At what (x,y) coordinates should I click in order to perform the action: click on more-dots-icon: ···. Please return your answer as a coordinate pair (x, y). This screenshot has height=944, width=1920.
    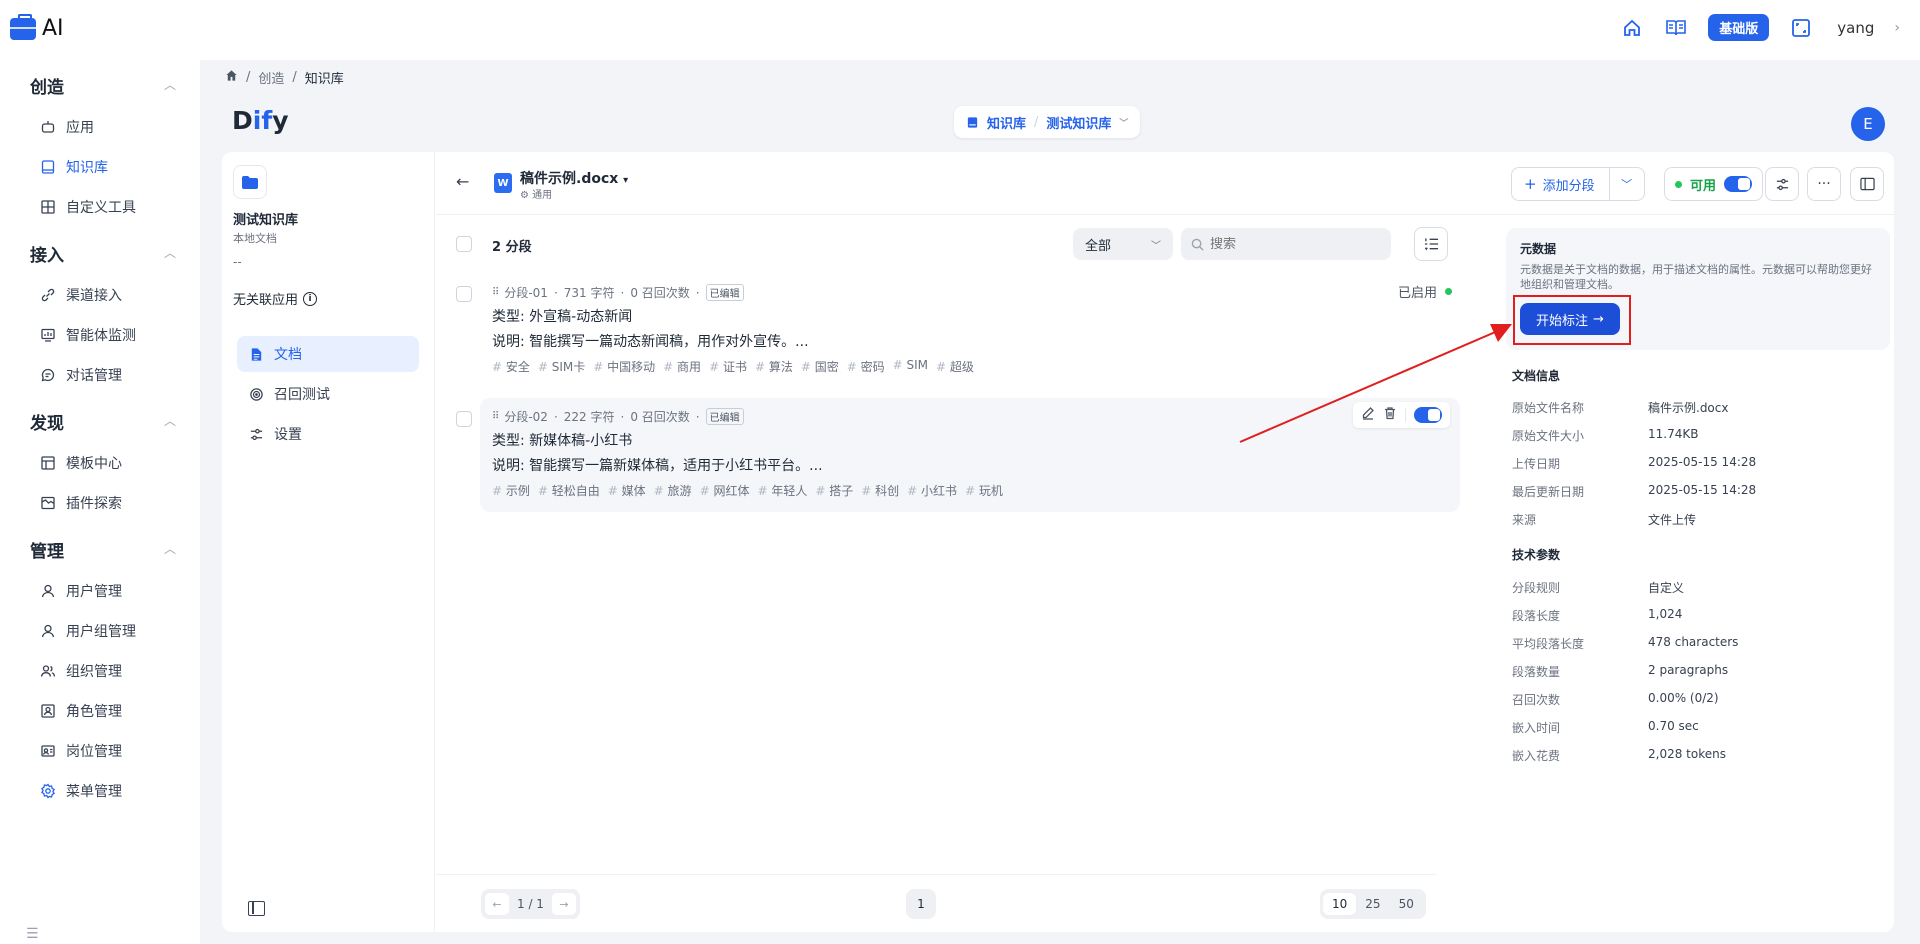
    Looking at the image, I should click on (1824, 184).